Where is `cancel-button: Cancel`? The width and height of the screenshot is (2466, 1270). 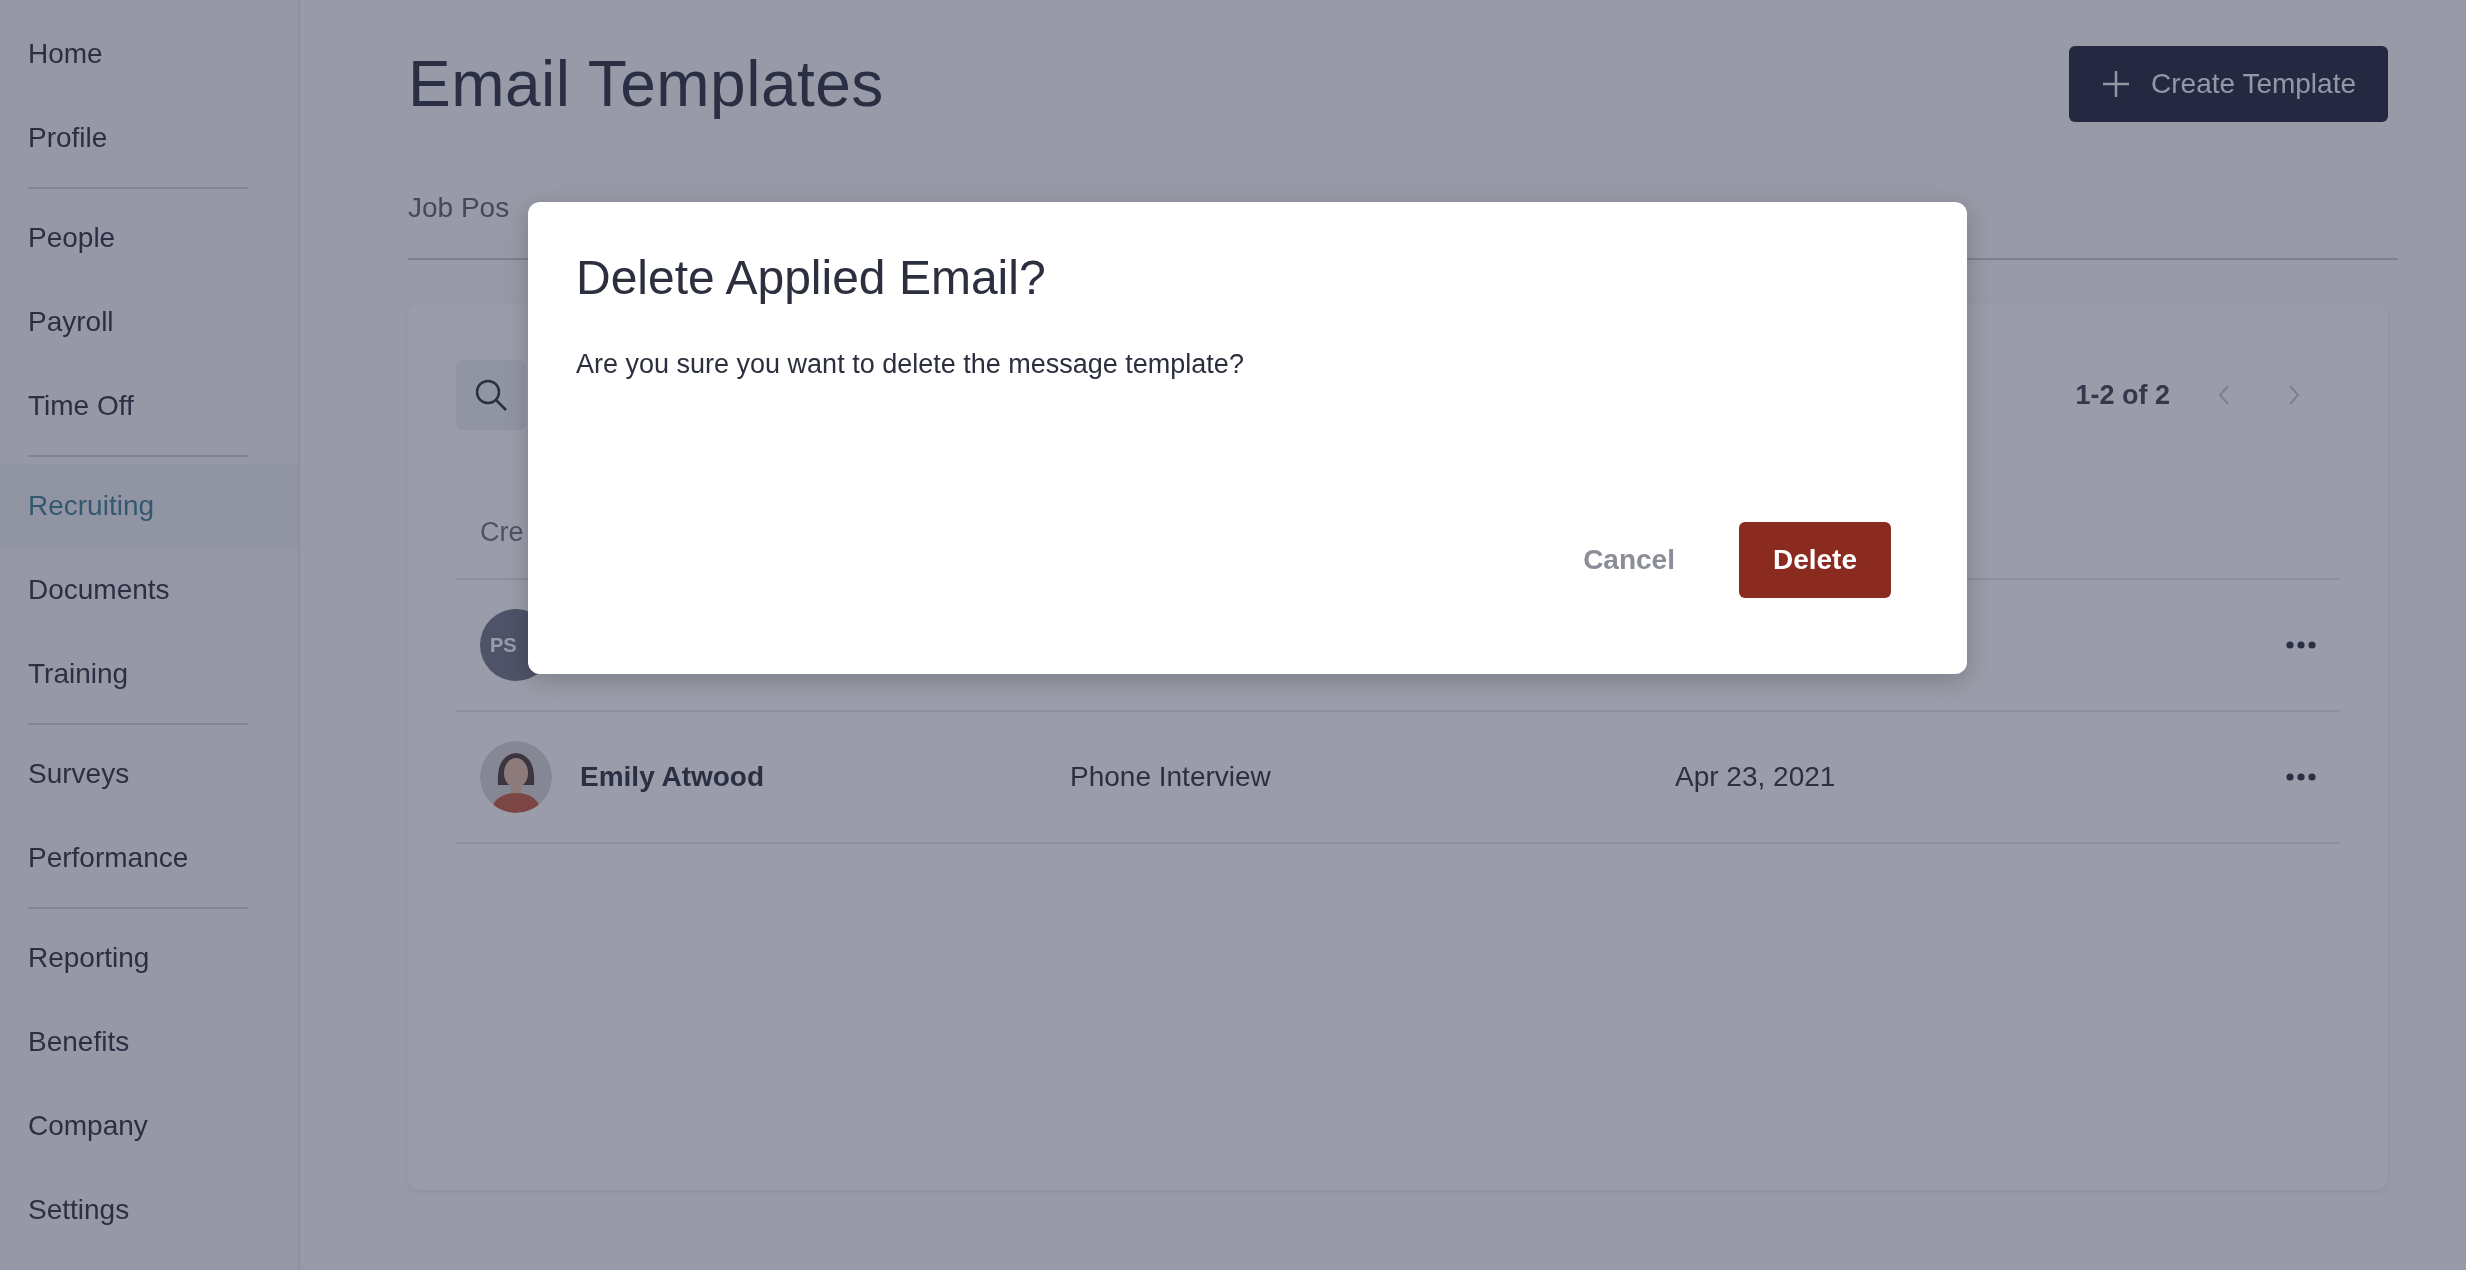
cancel-button: Cancel is located at coordinates (1629, 560).